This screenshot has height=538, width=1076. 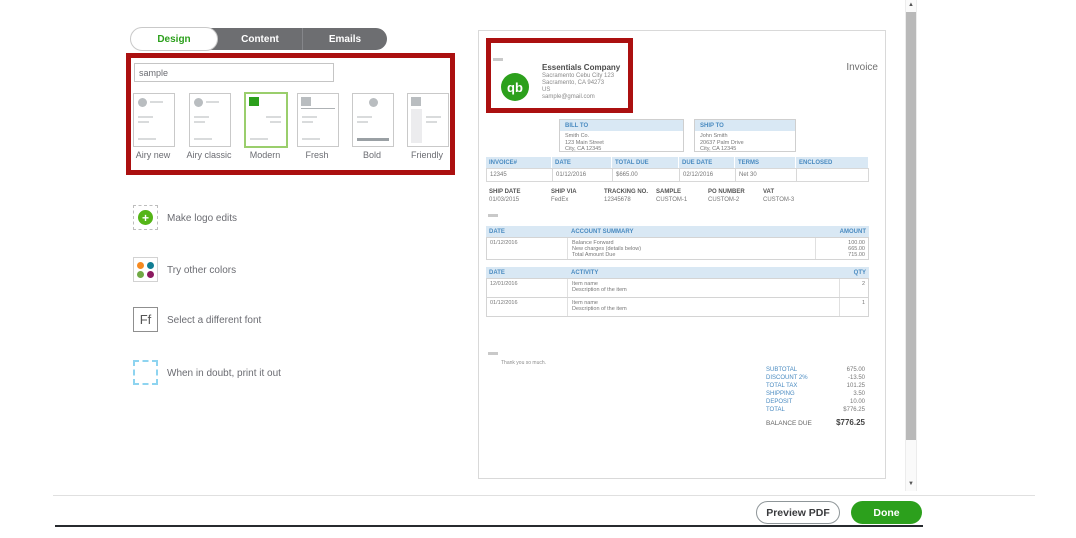 I want to click on option-try-other-colors: Try other colors, so click(x=201, y=270).